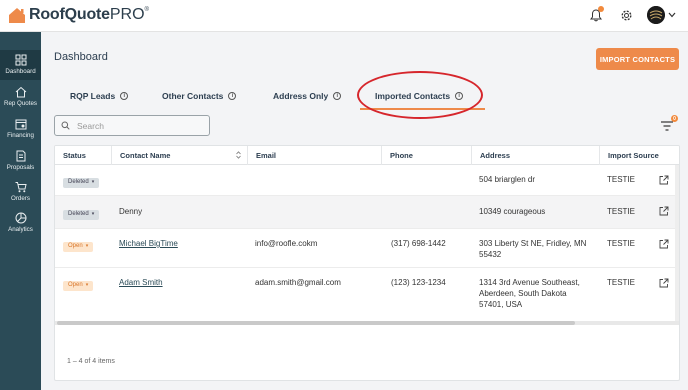  I want to click on address-cell: 504 briarglen dr, so click(507, 179).